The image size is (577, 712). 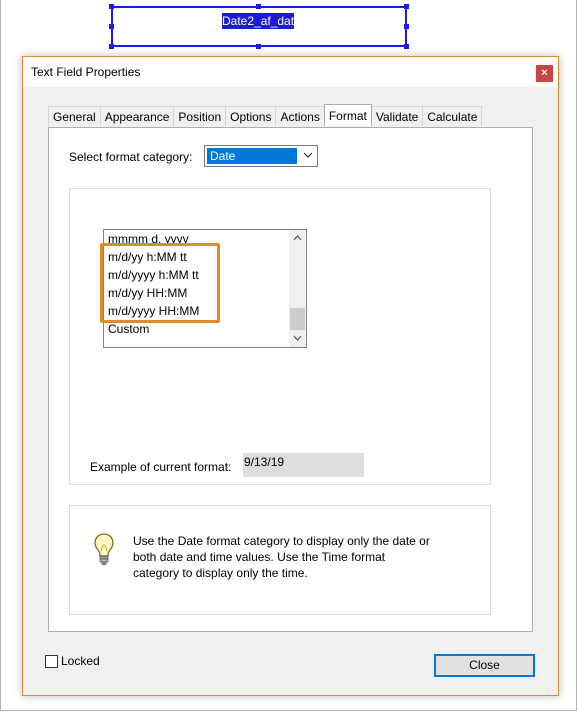 What do you see at coordinates (452, 116) in the screenshot?
I see `tab-calculate: Calculate` at bounding box center [452, 116].